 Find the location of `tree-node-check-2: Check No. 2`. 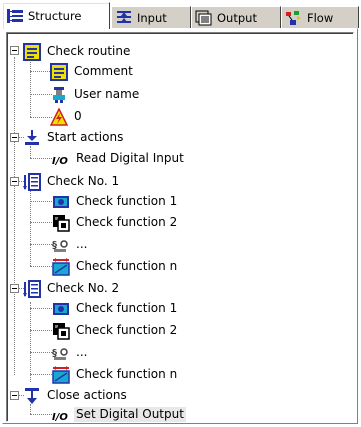

tree-node-check-2: Check No. 2 is located at coordinates (72, 288).